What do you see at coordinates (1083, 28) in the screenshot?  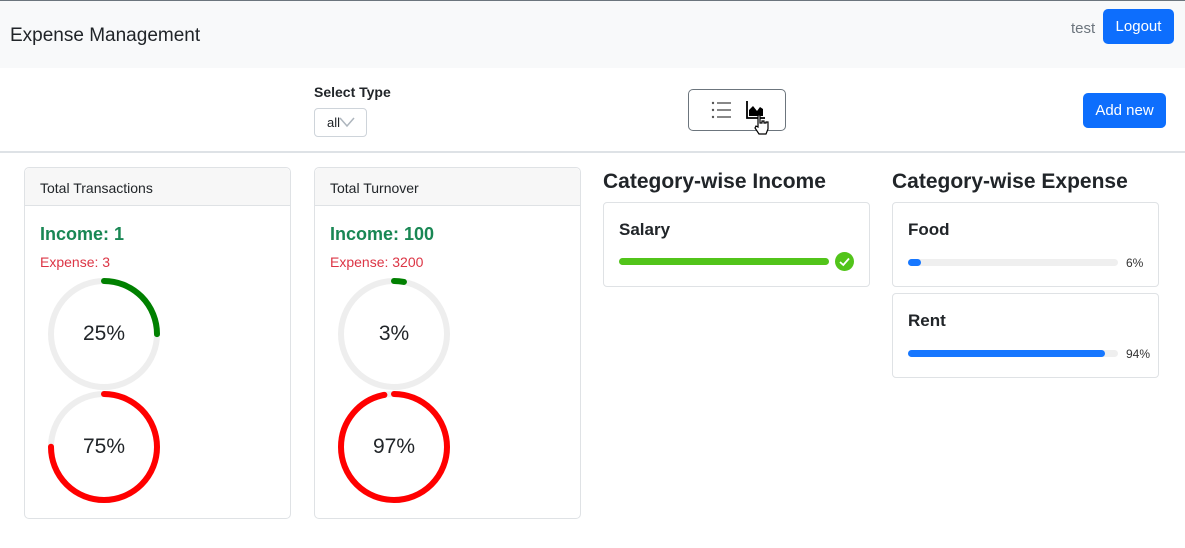 I see `user-name: test` at bounding box center [1083, 28].